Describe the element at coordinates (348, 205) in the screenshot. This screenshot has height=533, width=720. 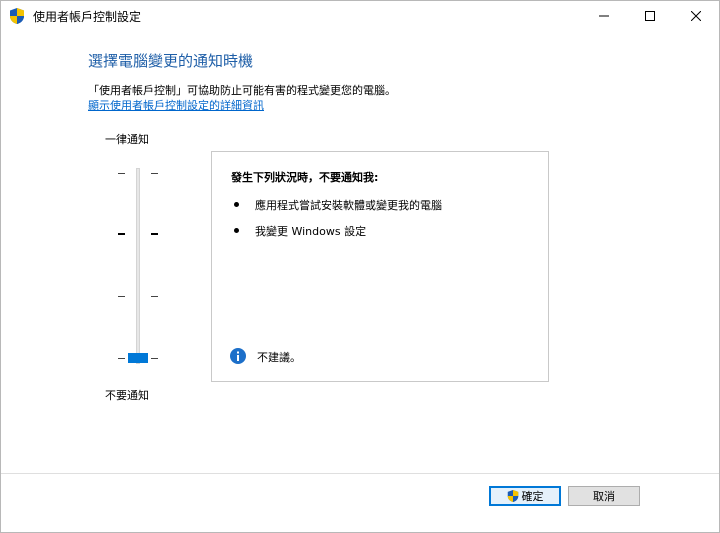
I see `level-description-item: 應用程式嘗試安裝軟體或變更我的電腦` at that location.